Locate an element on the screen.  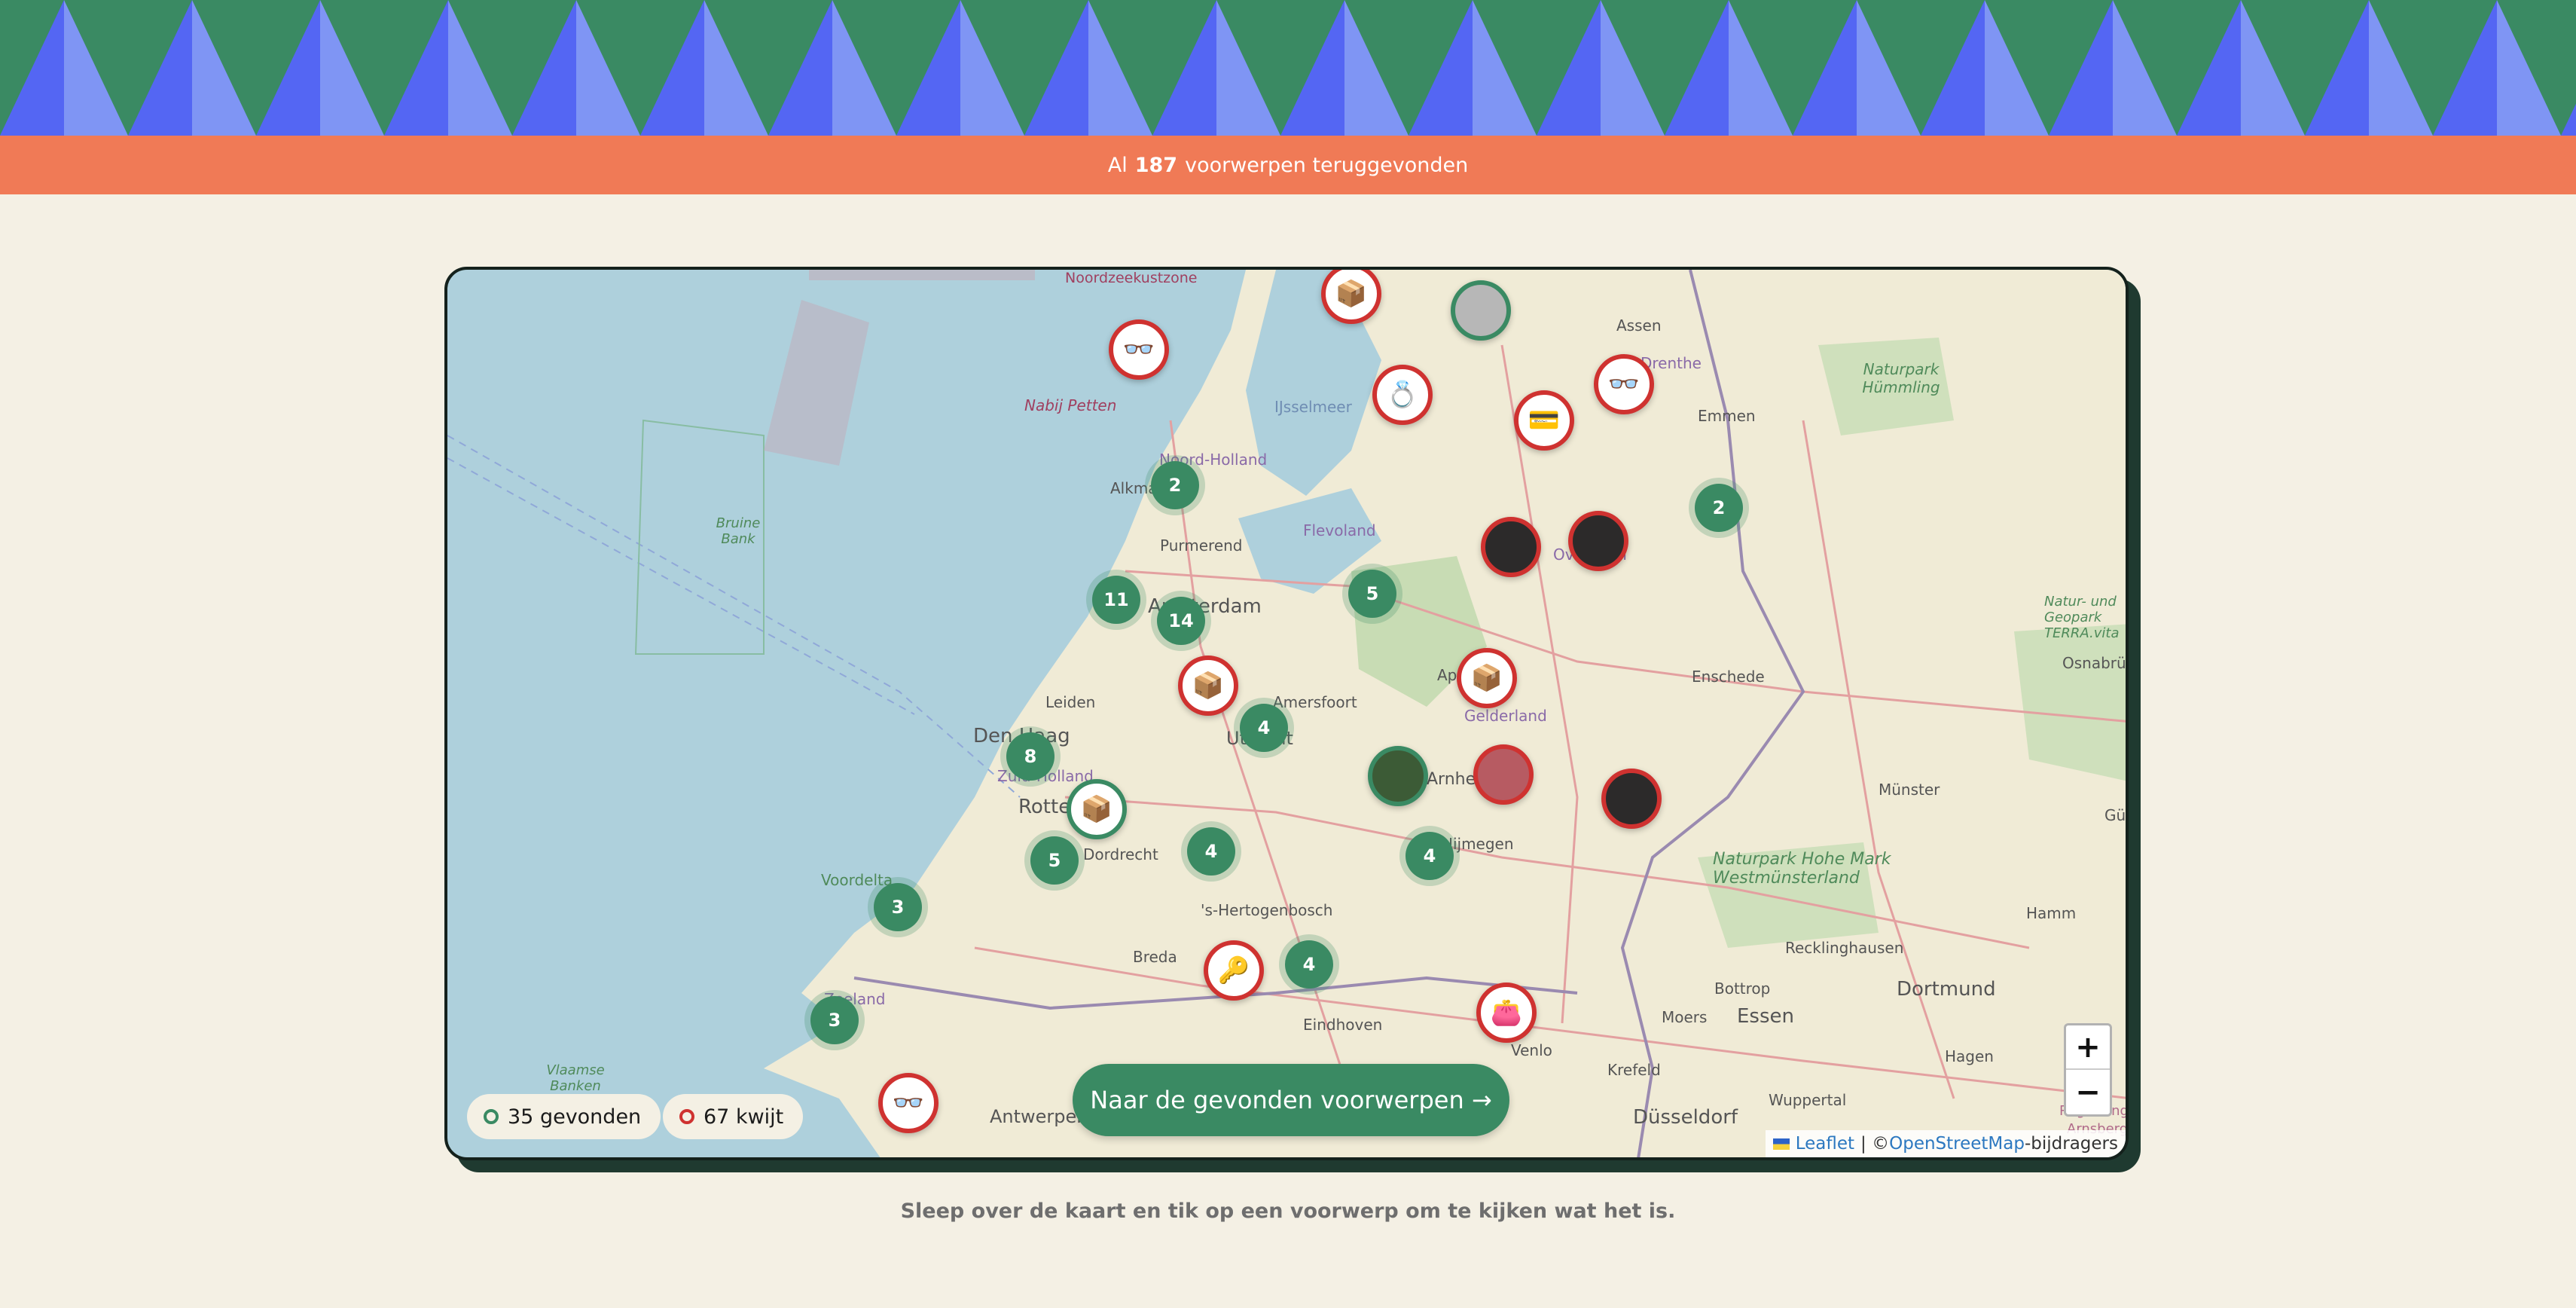
map-label-dordrecht: Dordrecht is located at coordinates (1121, 854).